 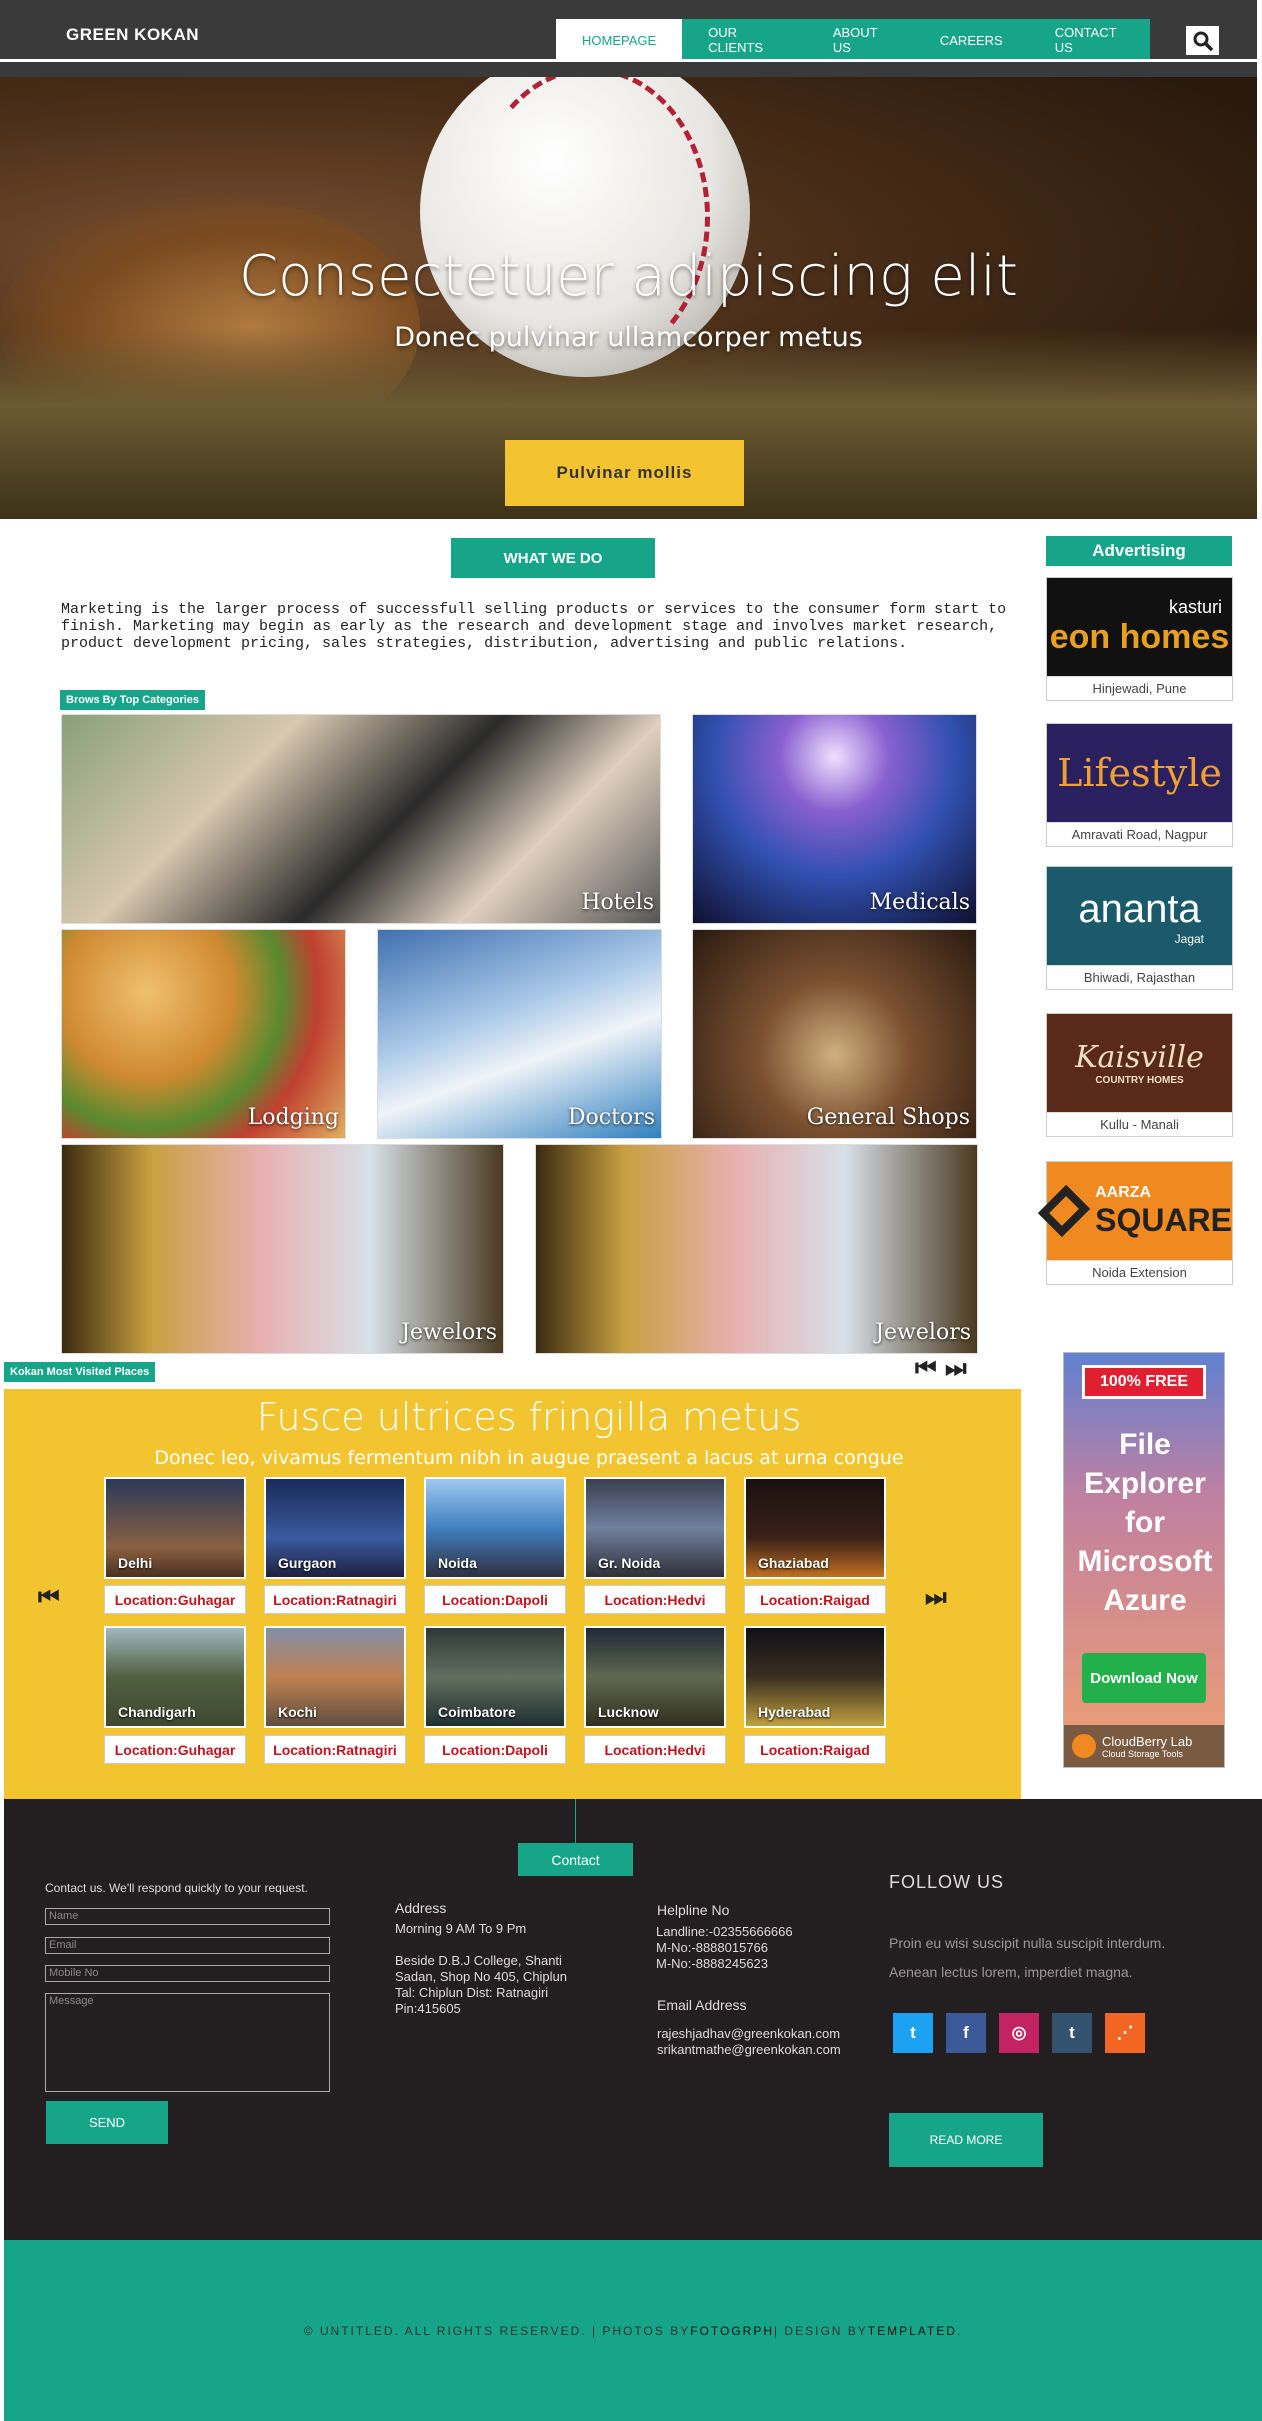 What do you see at coordinates (1123, 1192) in the screenshot?
I see `ad-name: AARZA` at bounding box center [1123, 1192].